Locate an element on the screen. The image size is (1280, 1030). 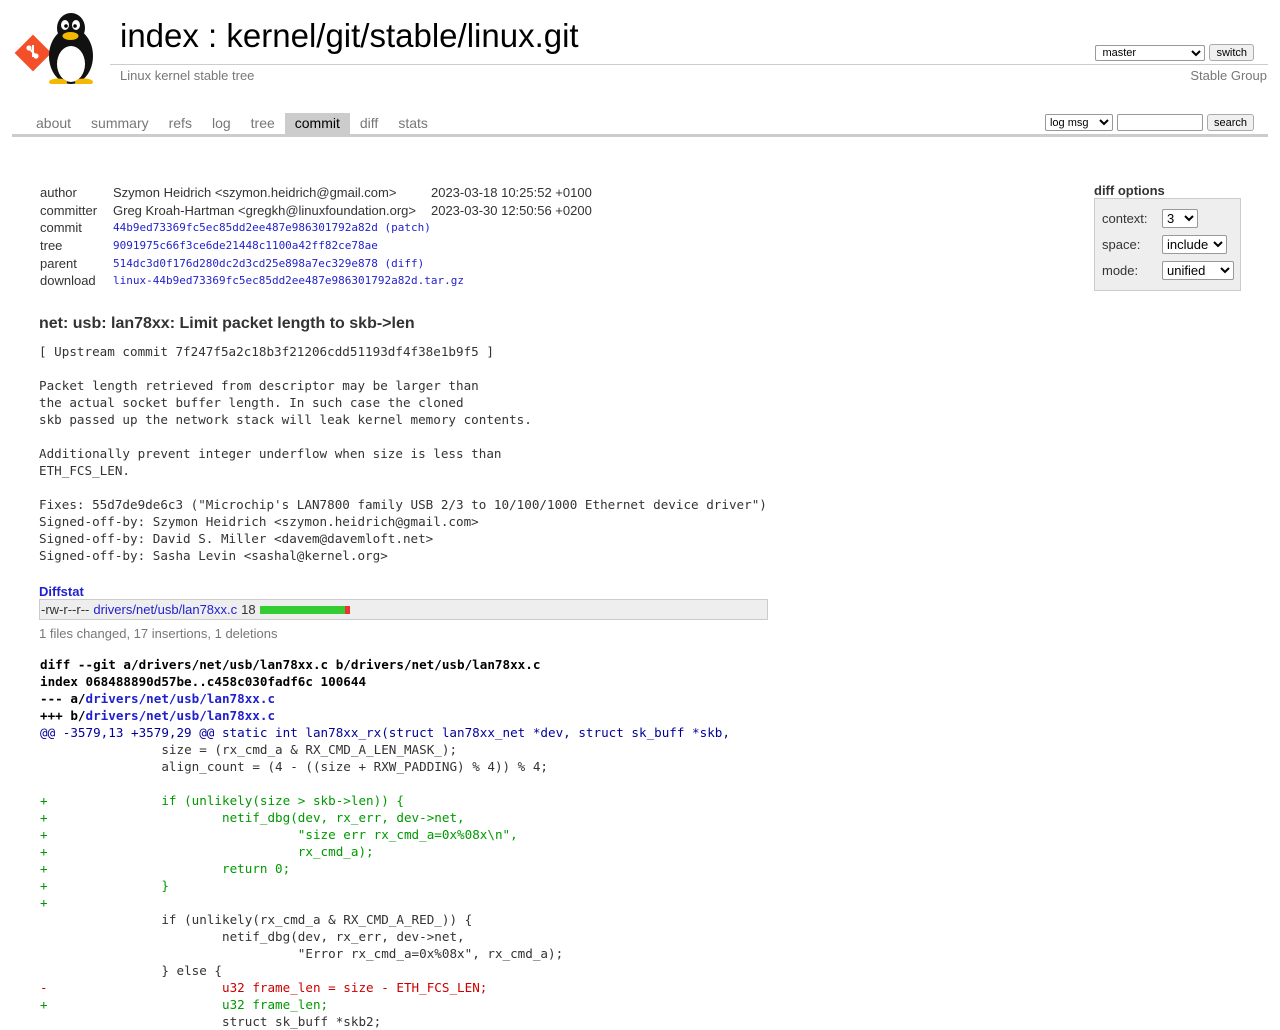
switch-button: switch is located at coordinates (1231, 52).